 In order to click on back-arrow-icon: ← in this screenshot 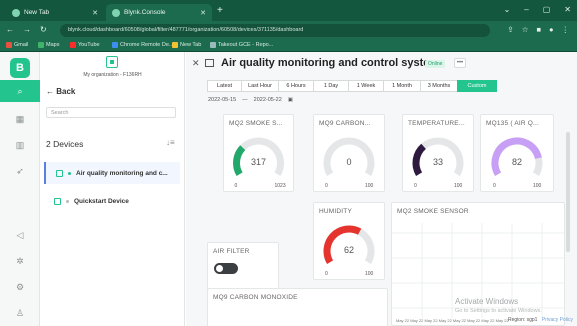, I will do `click(10, 29)`.